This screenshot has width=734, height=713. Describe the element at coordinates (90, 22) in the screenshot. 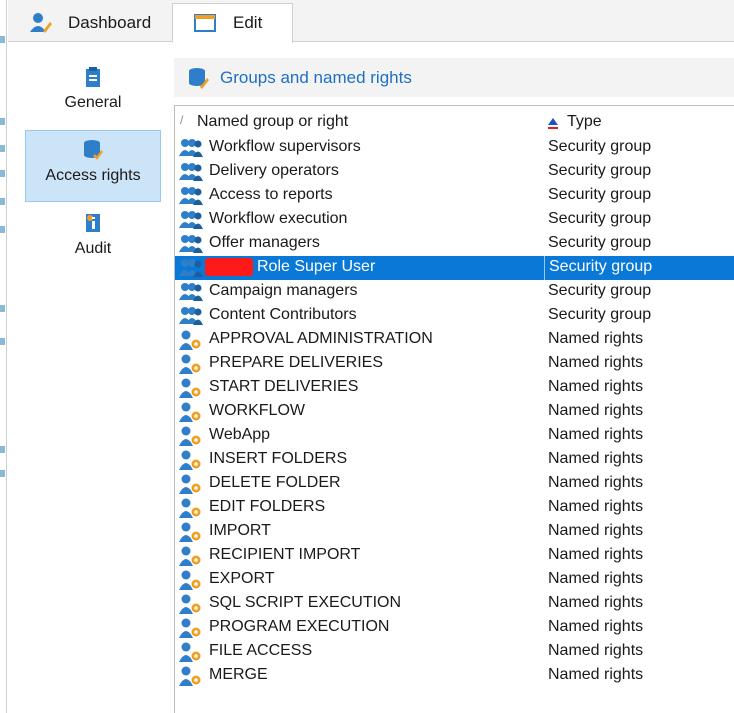

I see `tab-dashboard: Dashboard` at that location.